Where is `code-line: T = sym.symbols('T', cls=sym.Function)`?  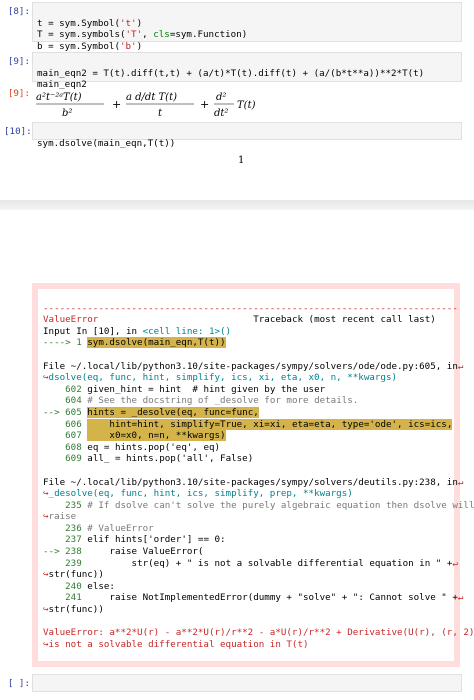
code-line: T = sym.symbols('T', cls=sym.Function) is located at coordinates (142, 35).